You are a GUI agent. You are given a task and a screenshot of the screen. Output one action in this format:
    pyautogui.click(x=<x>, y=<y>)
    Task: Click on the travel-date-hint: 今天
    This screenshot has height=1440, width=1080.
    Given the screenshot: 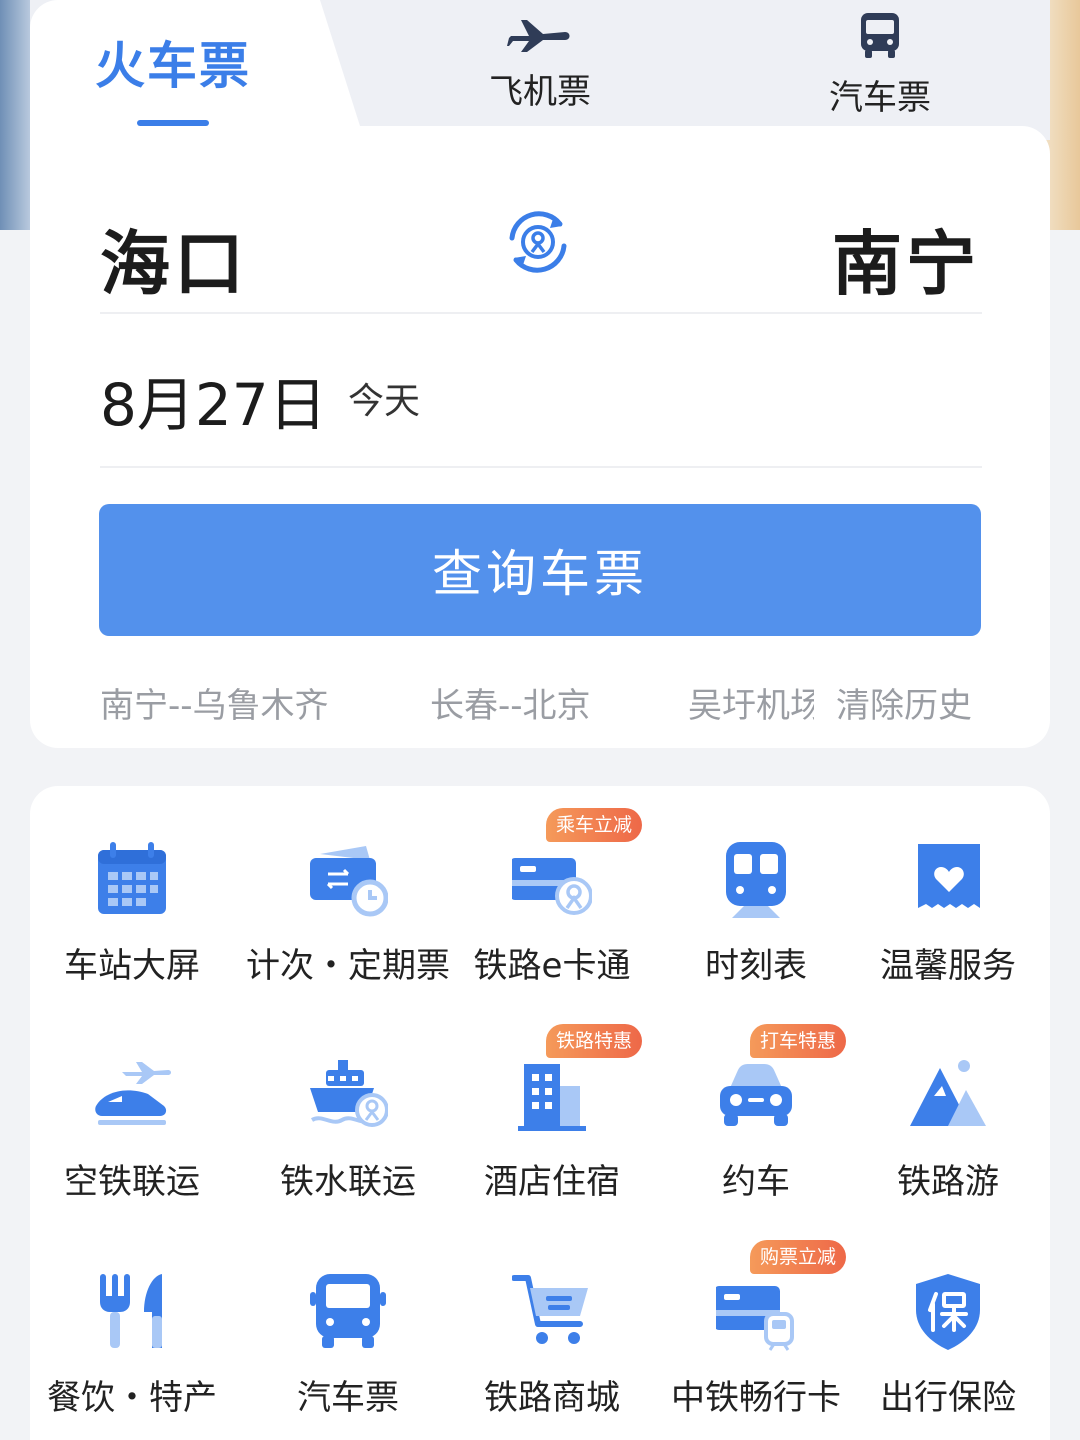 What is the action you would take?
    pyautogui.click(x=384, y=401)
    